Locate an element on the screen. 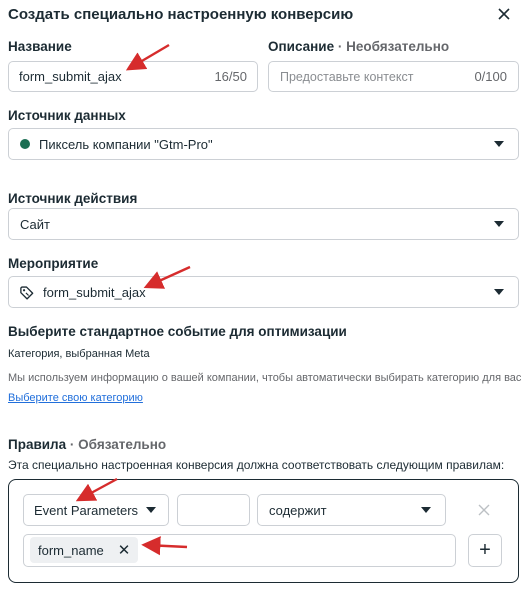 The width and height of the screenshot is (527, 597). optional-text: · Необязательно is located at coordinates (393, 46).